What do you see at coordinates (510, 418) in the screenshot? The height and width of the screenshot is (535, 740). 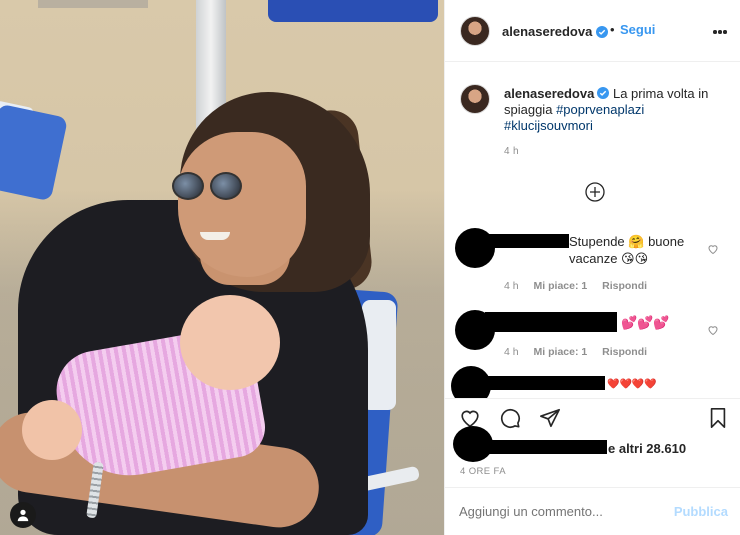 I see `comment-icon` at bounding box center [510, 418].